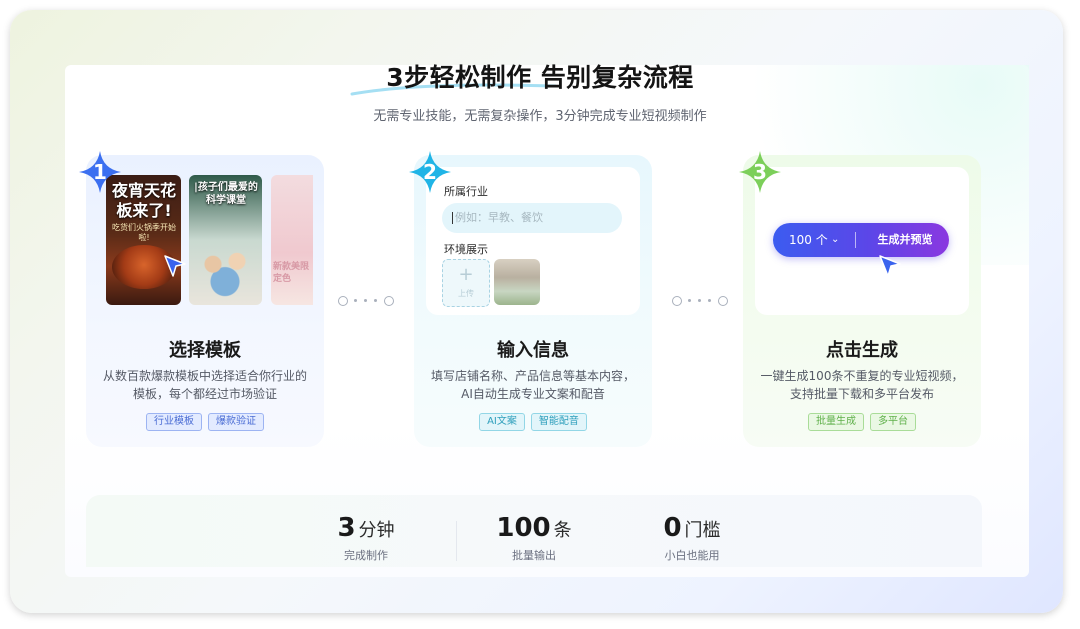 The height and width of the screenshot is (629, 1080). Describe the element at coordinates (499, 217) in the screenshot. I see `industry-placeholder: 例如：早教、餐饮` at that location.